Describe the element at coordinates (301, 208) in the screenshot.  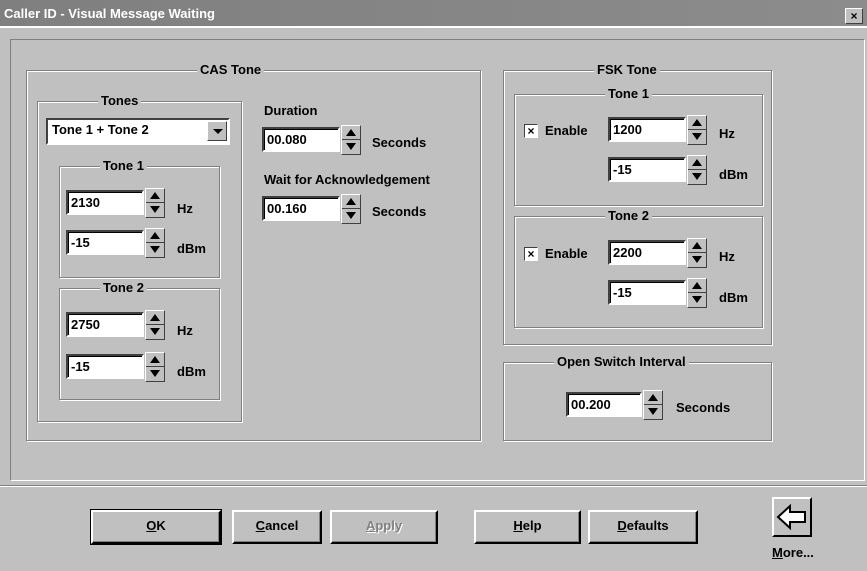
I see `wait-ack-input: 00.160` at that location.